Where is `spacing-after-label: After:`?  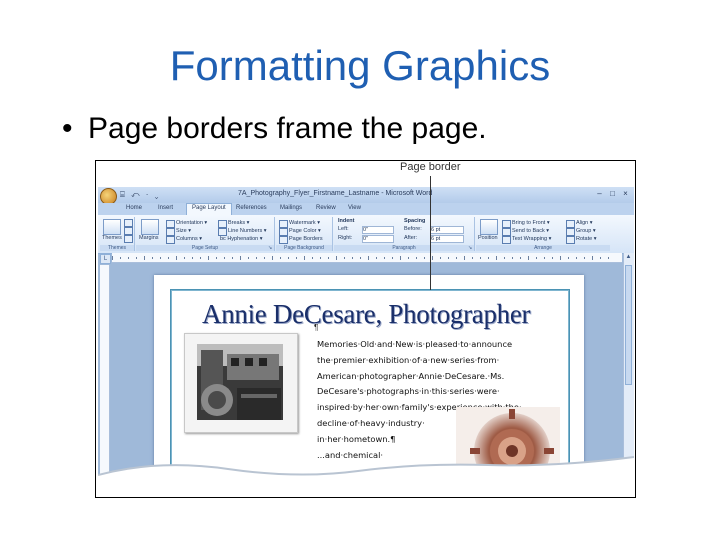 spacing-after-label: After: is located at coordinates (411, 238).